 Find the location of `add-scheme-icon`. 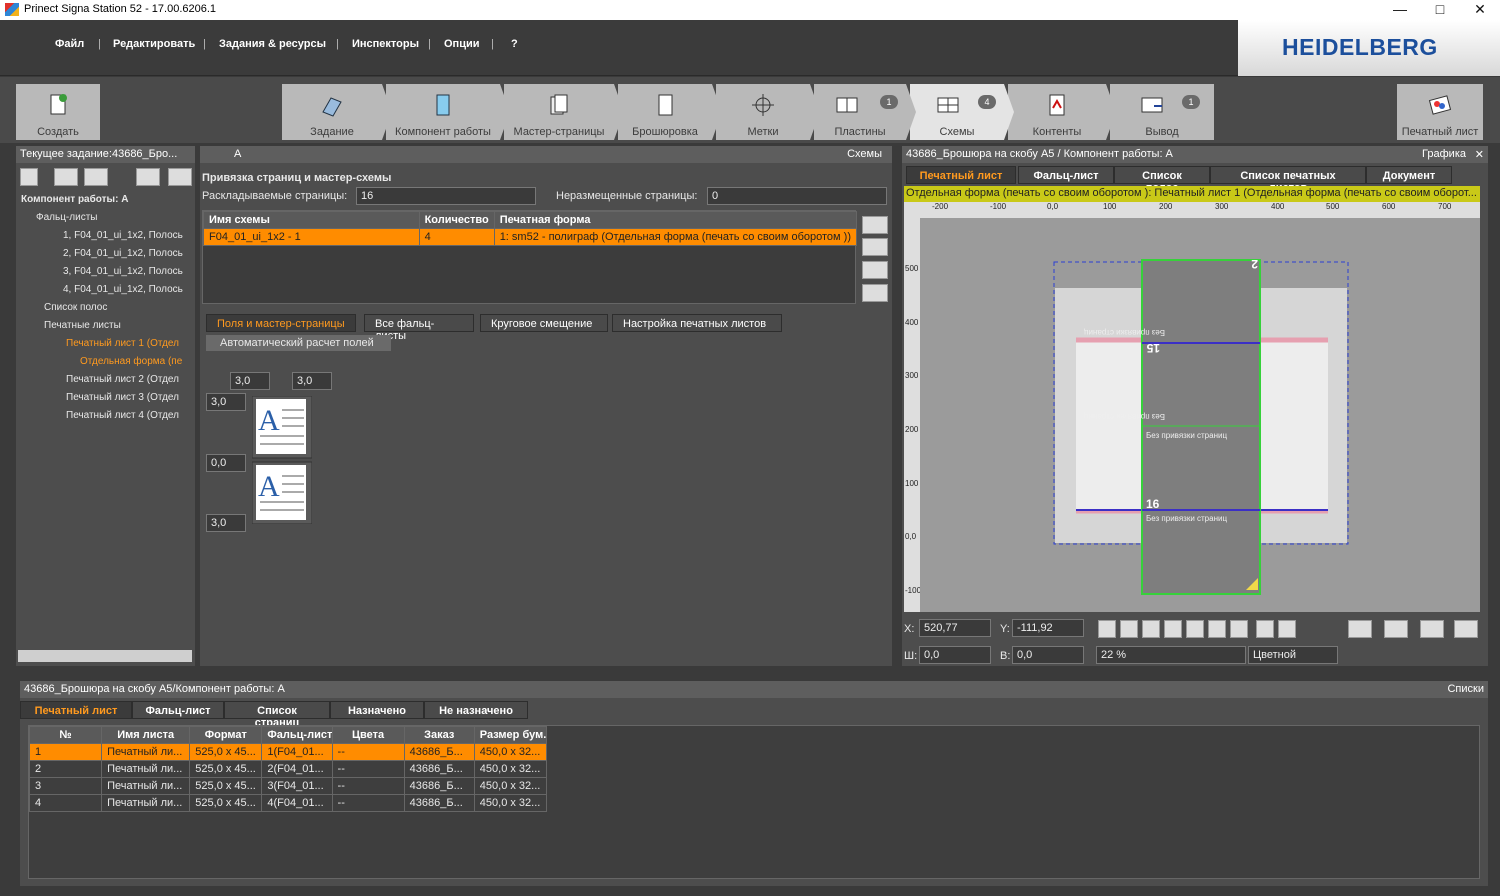

add-scheme-icon is located at coordinates (875, 225).